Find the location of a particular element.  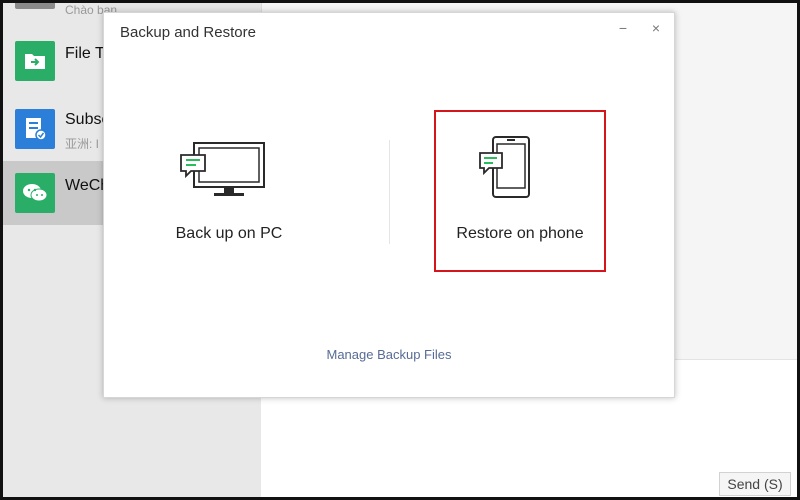

options-divider is located at coordinates (389, 192).